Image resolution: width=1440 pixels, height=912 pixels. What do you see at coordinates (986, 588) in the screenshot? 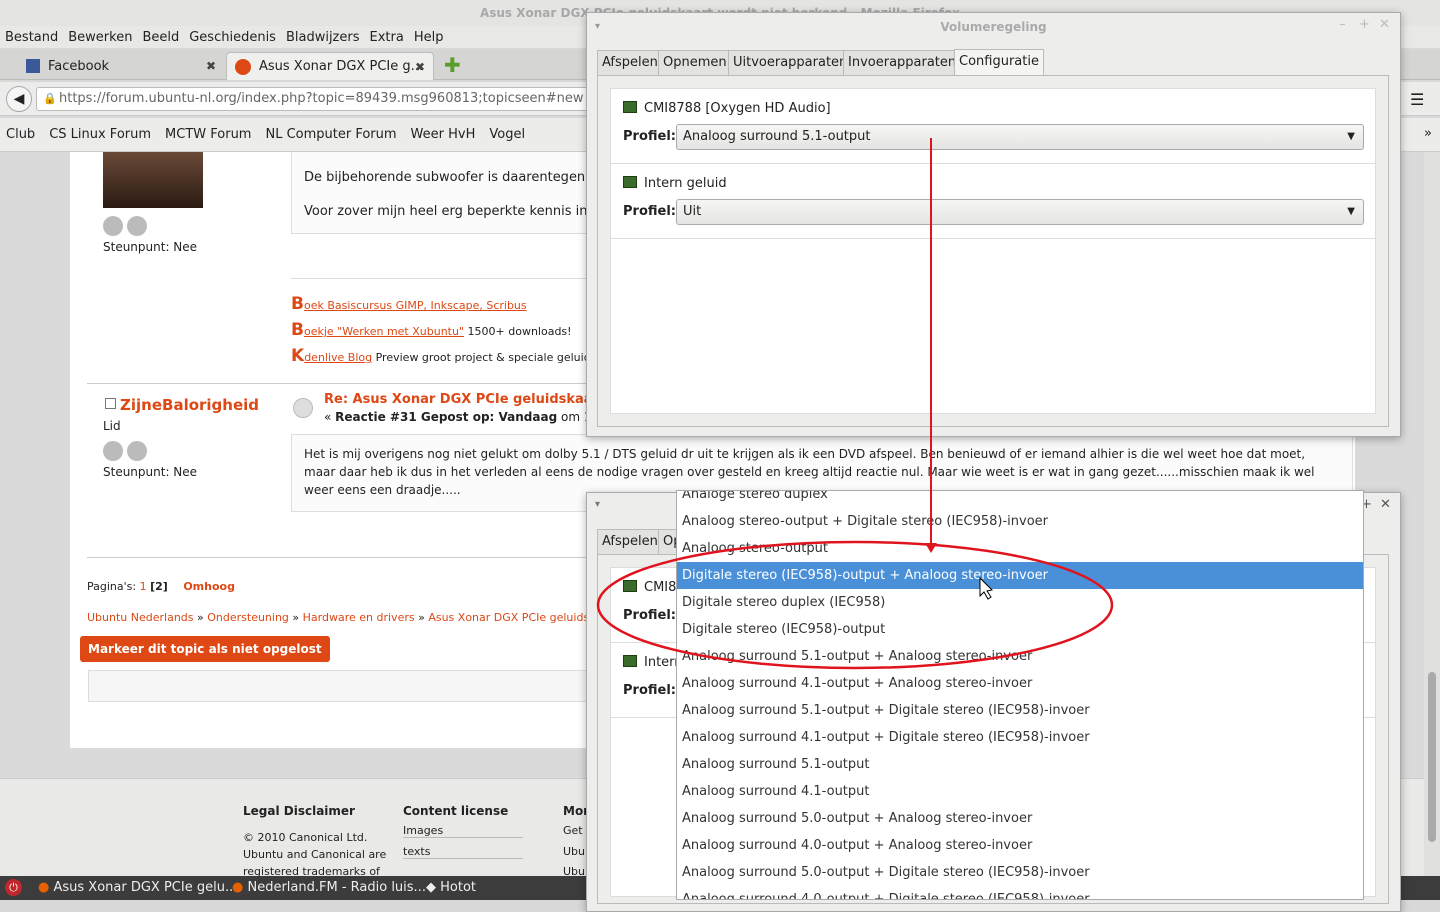
I see `mouse-cursor-icon` at bounding box center [986, 588].